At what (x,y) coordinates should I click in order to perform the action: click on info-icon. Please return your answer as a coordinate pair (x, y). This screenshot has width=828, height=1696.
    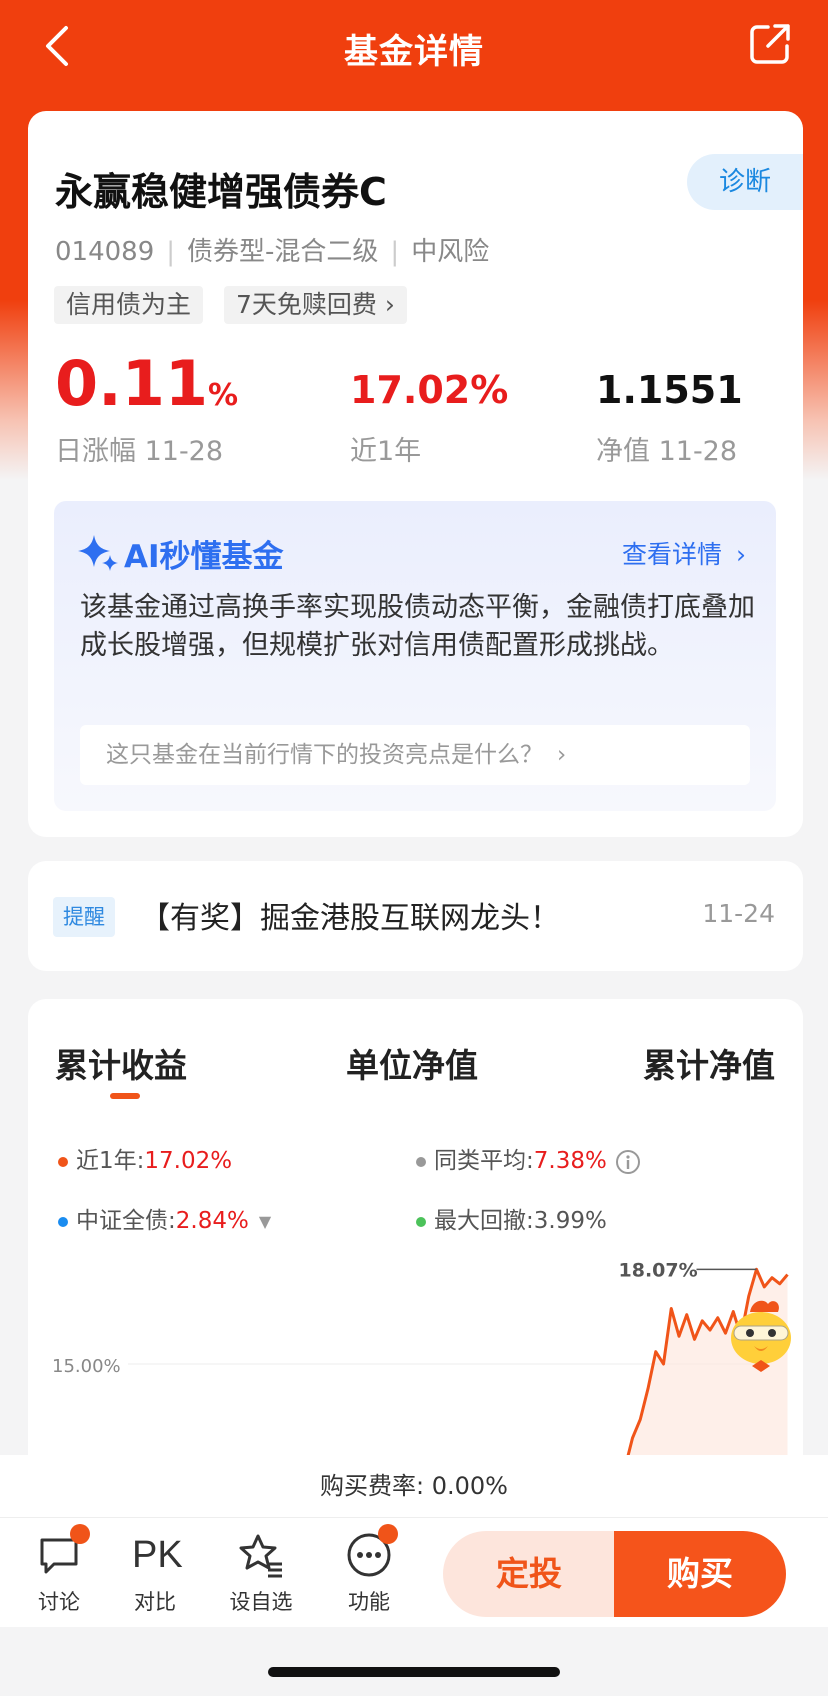
    Looking at the image, I should click on (628, 1162).